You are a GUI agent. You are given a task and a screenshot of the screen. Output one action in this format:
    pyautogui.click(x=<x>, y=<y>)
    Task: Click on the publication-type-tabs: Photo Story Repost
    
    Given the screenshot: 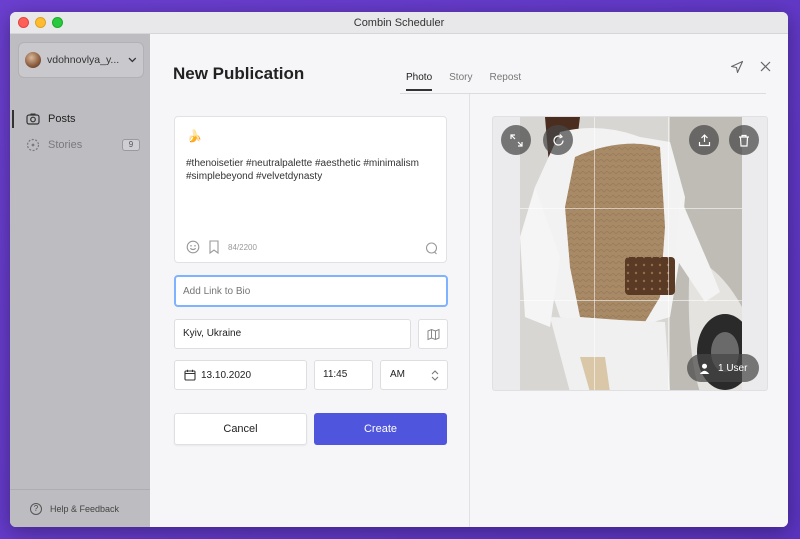 What is the action you would take?
    pyautogui.click(x=472, y=81)
    